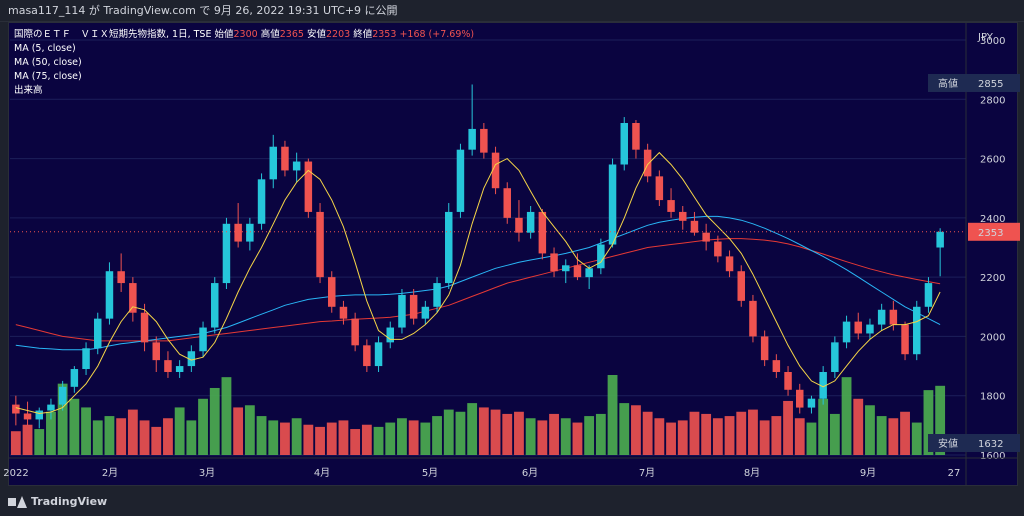  Describe the element at coordinates (868, 473) in the screenshot. I see `x-tick-label: 9月` at that location.